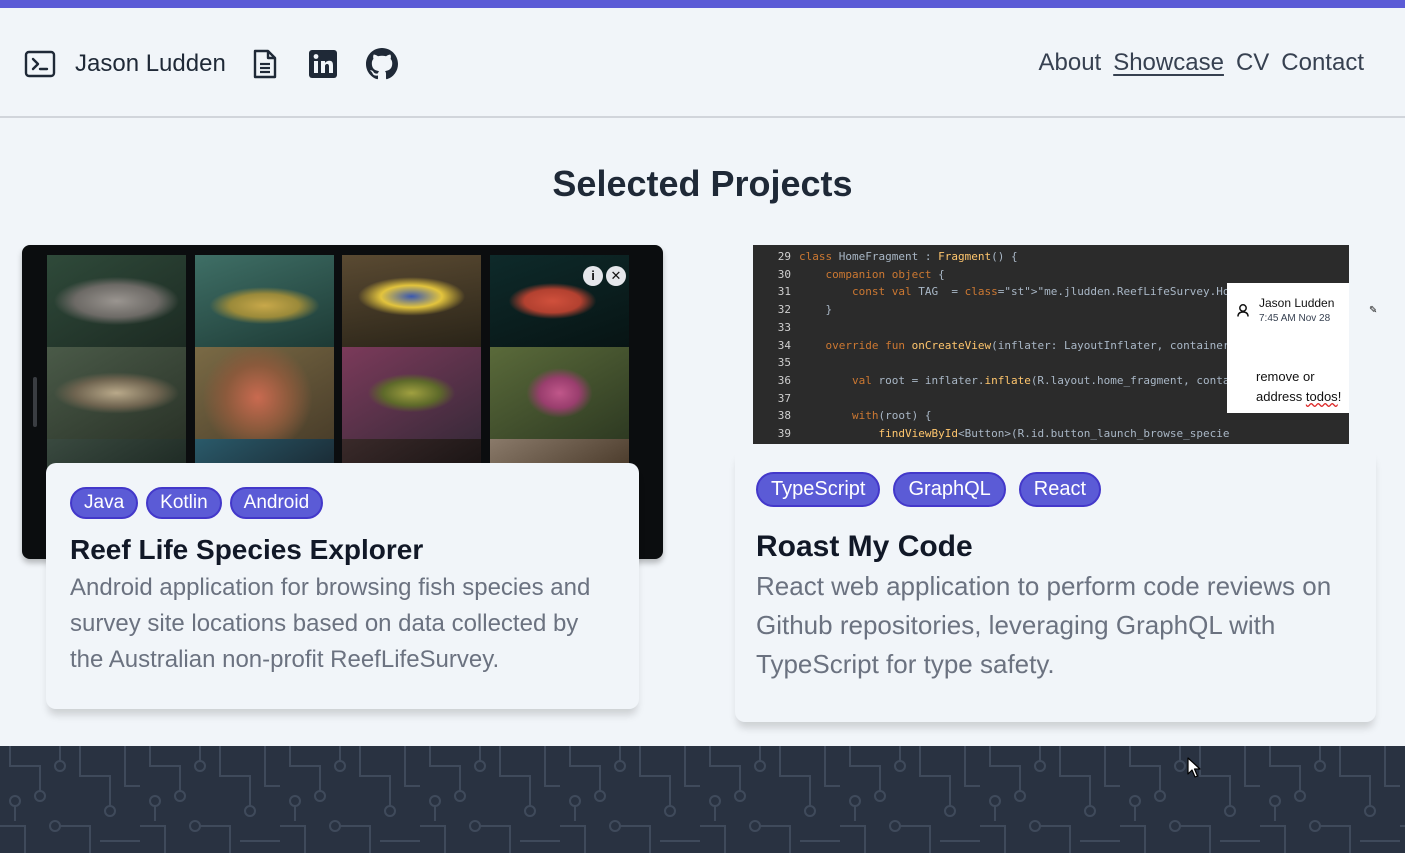  I want to click on tag-list: Java Kotlin Android, so click(342, 503).